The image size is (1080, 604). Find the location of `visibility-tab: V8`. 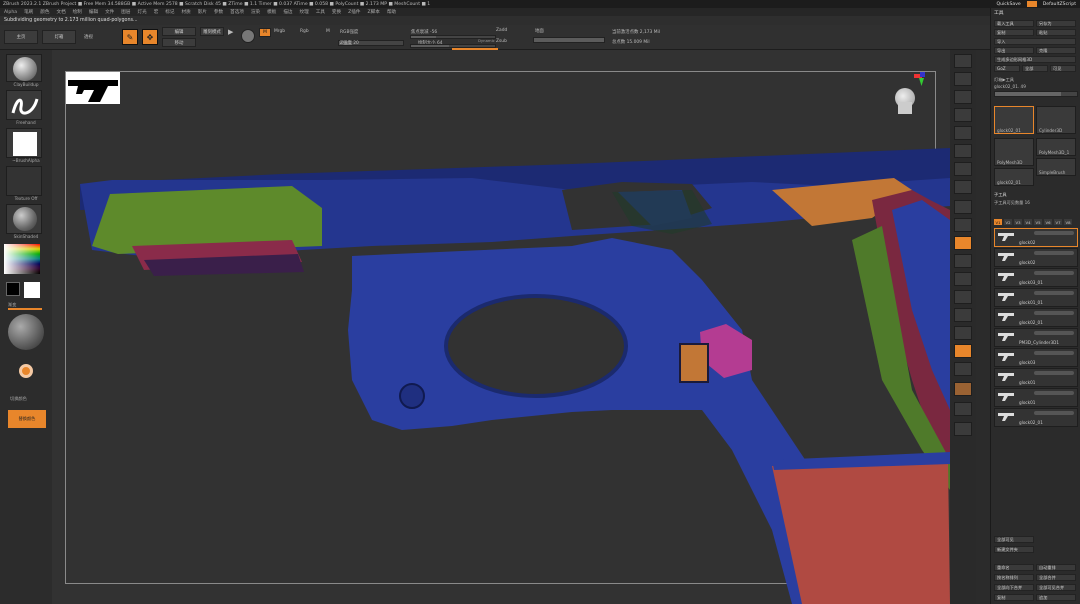

visibility-tab: V8 is located at coordinates (1068, 222).